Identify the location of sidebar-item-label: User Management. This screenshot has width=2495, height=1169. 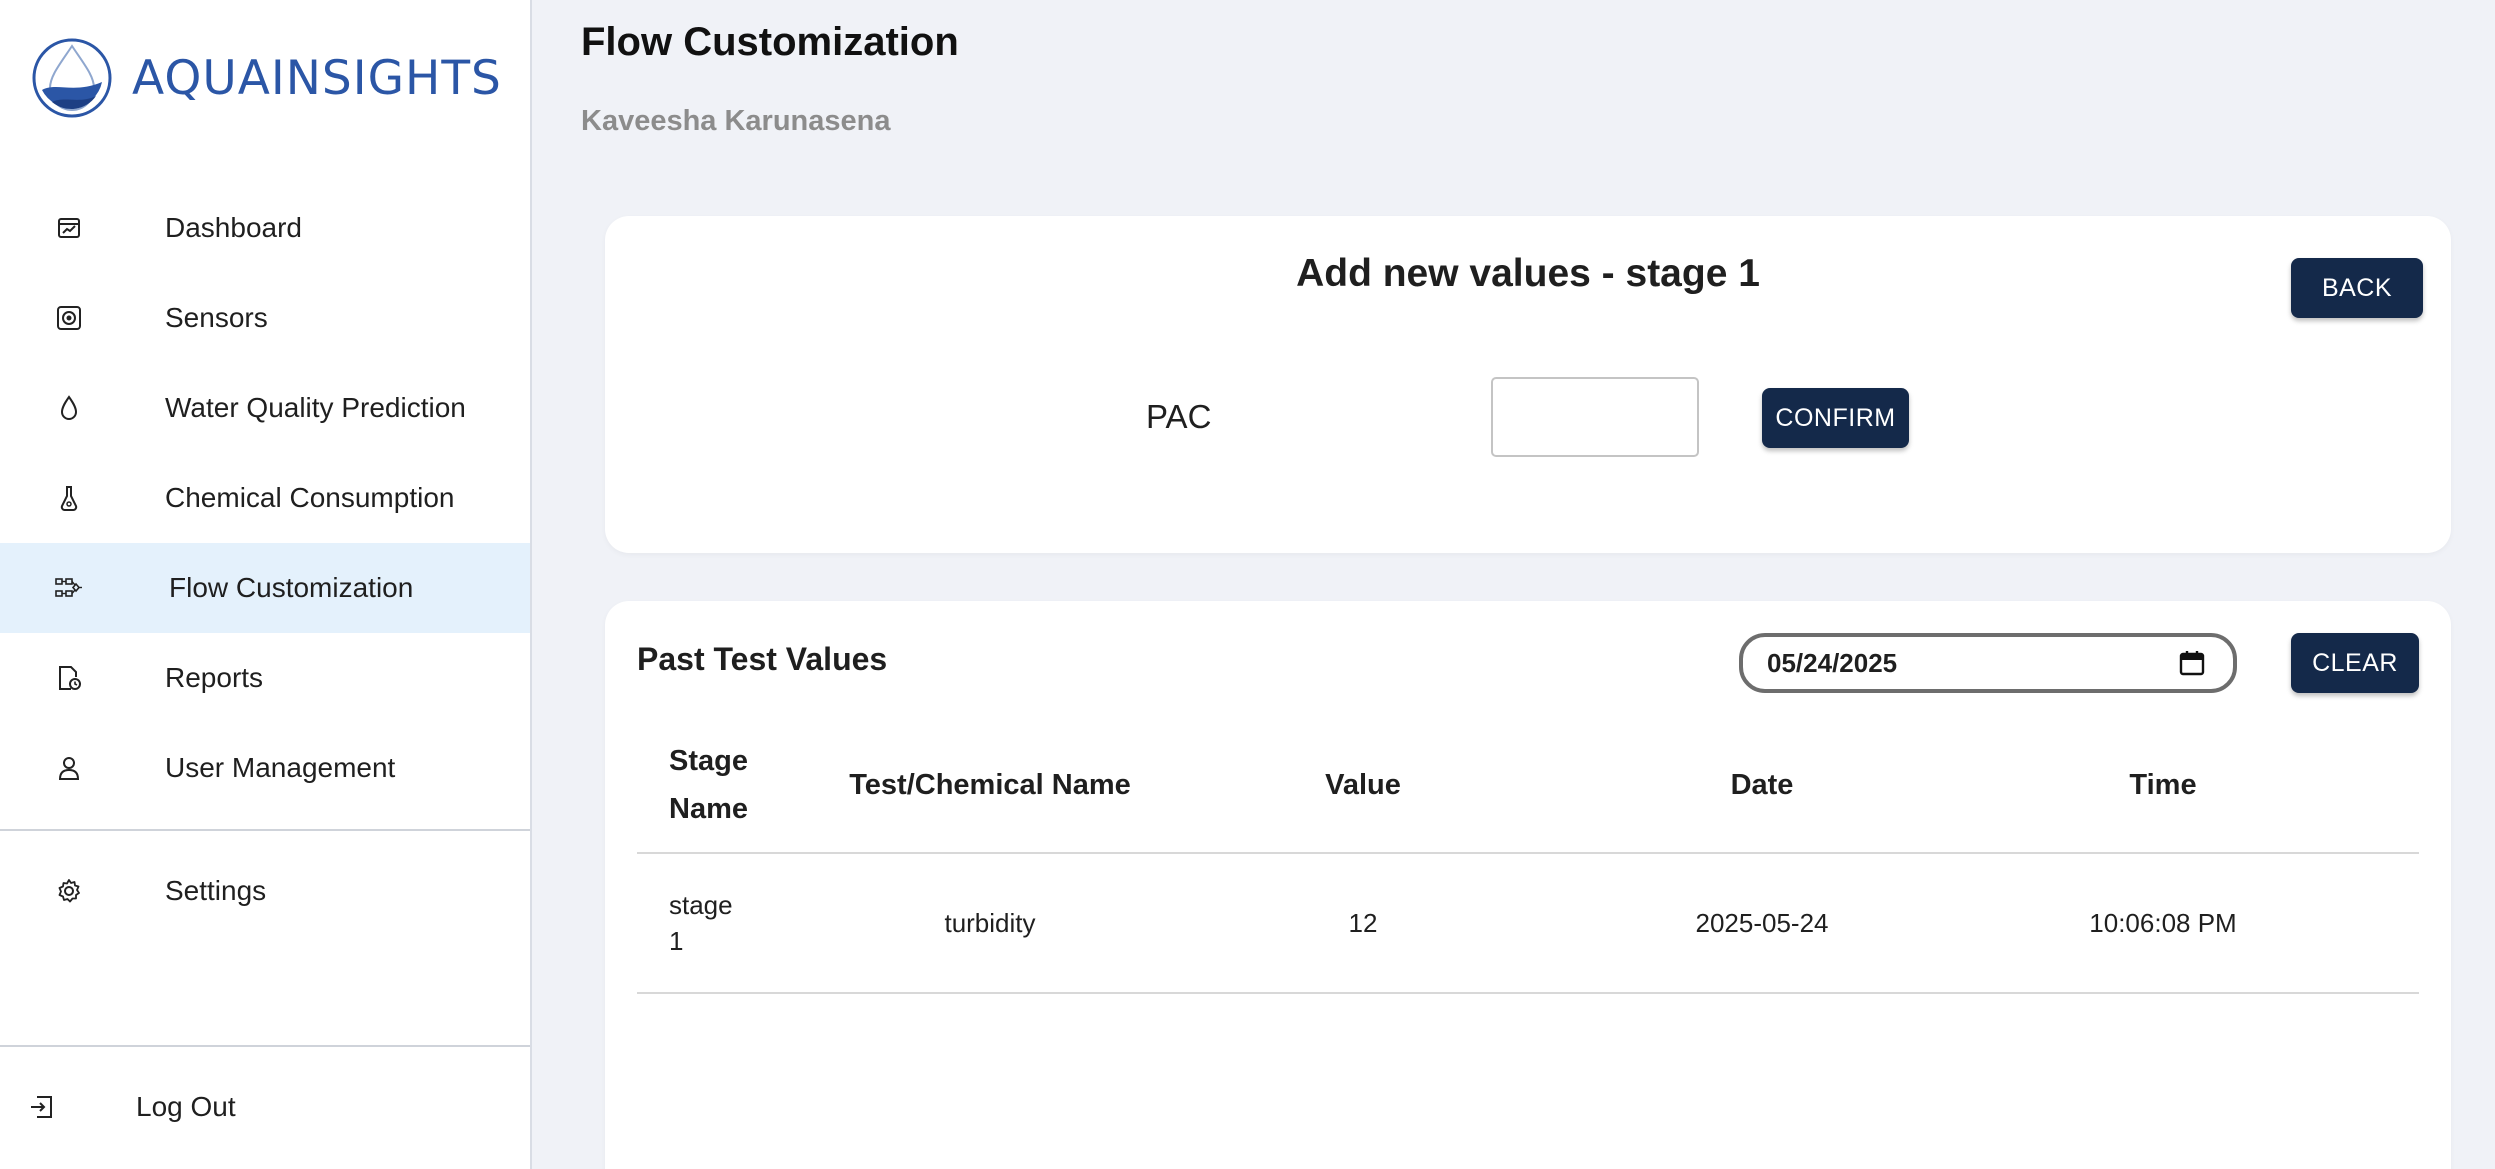
(280, 767).